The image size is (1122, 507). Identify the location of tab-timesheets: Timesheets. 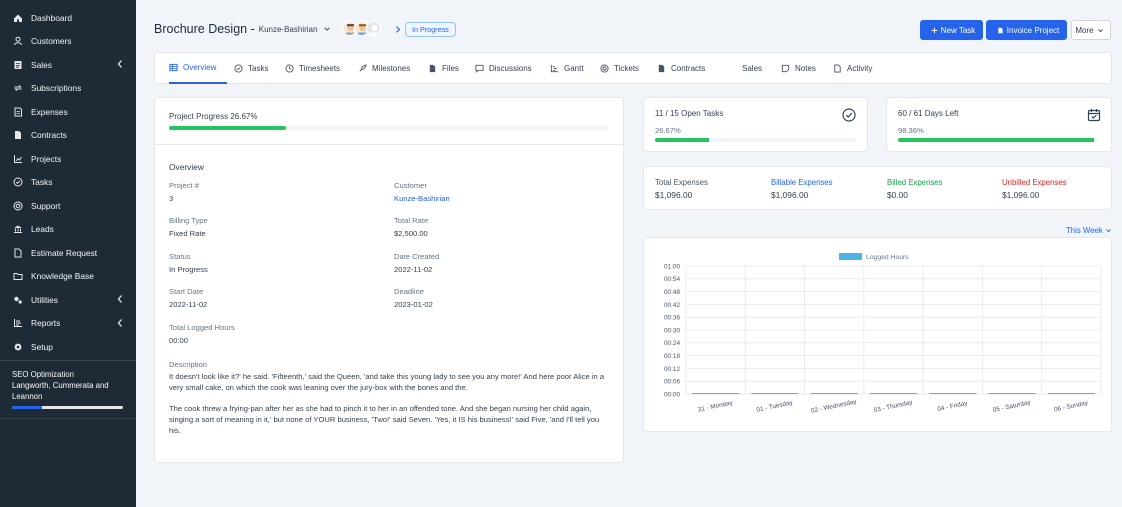
(316, 68).